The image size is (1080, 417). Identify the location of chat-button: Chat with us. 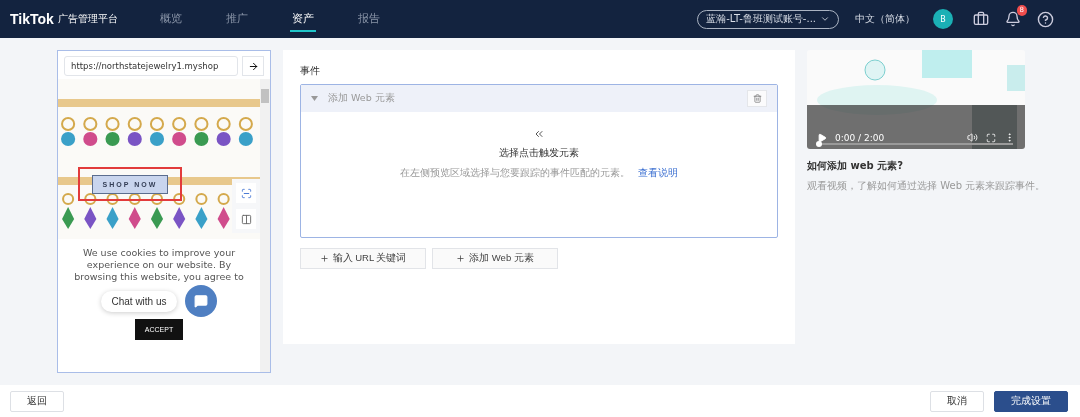
(139, 301).